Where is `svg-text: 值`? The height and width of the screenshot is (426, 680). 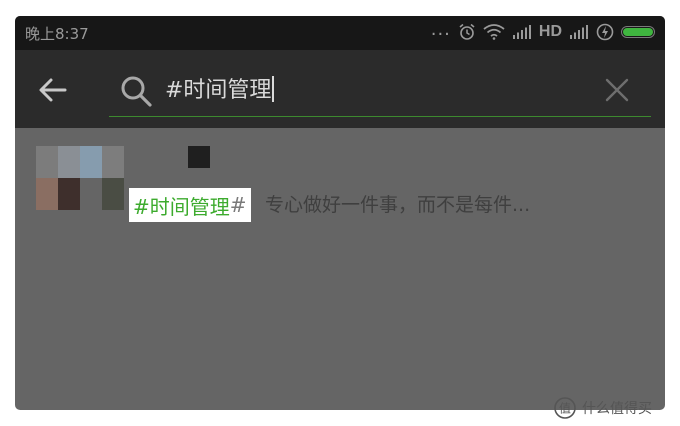
svg-text: 值 is located at coordinates (565, 408).